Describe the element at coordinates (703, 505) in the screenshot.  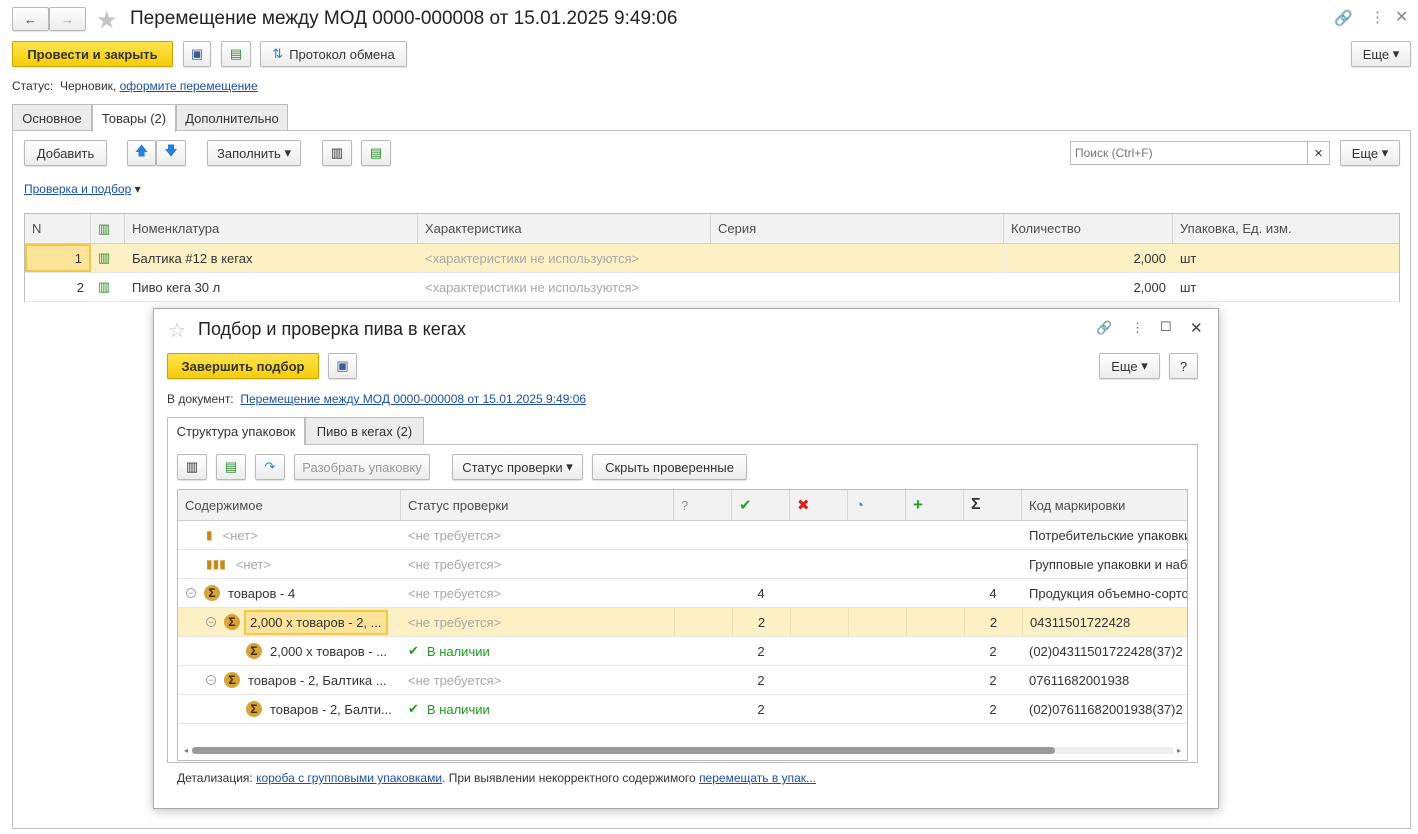
I see `col-unknown: ?` at that location.